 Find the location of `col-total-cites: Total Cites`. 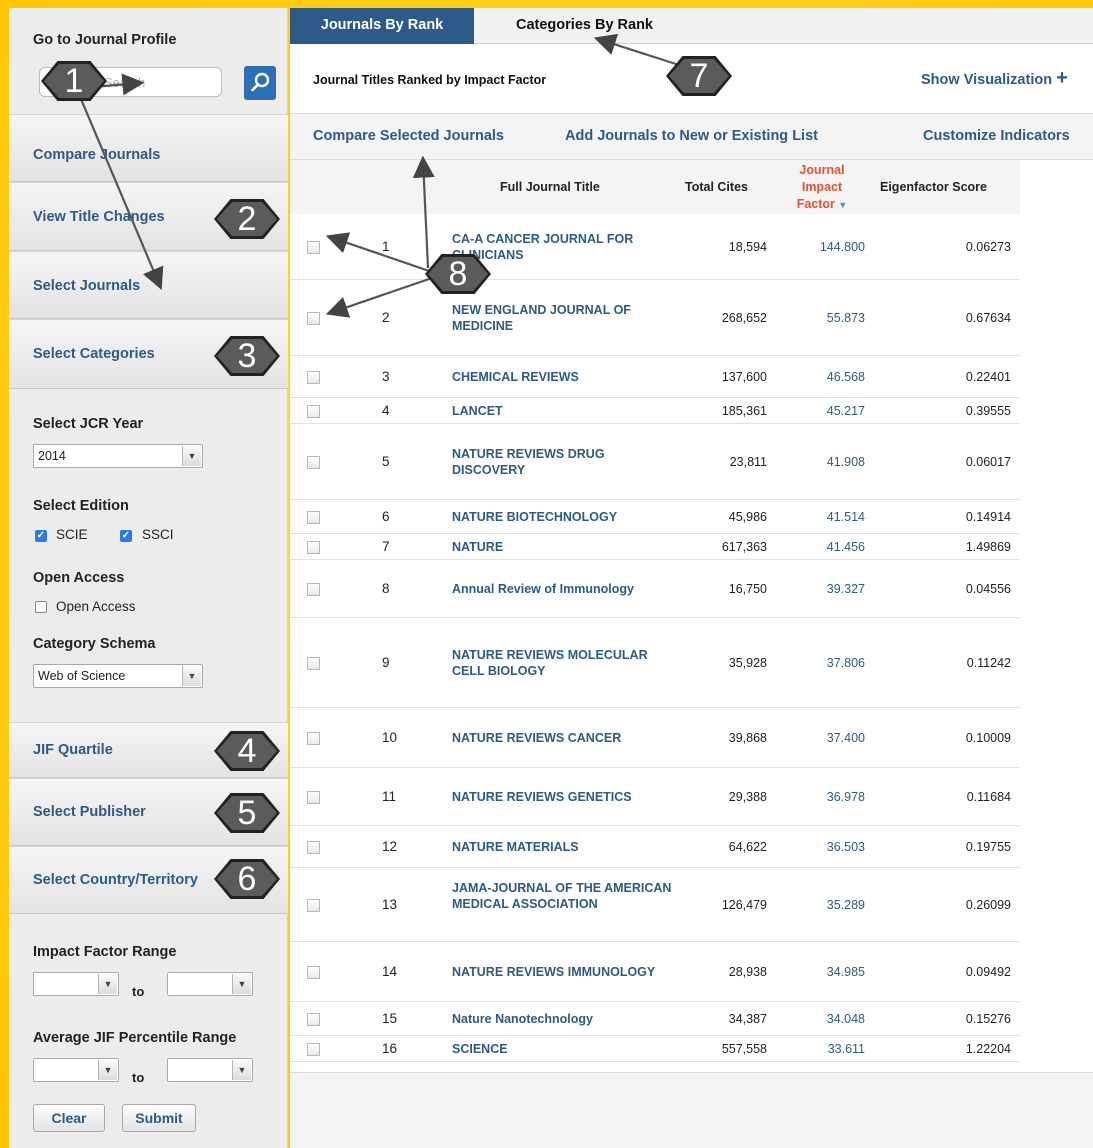

col-total-cites: Total Cites is located at coordinates (716, 187).